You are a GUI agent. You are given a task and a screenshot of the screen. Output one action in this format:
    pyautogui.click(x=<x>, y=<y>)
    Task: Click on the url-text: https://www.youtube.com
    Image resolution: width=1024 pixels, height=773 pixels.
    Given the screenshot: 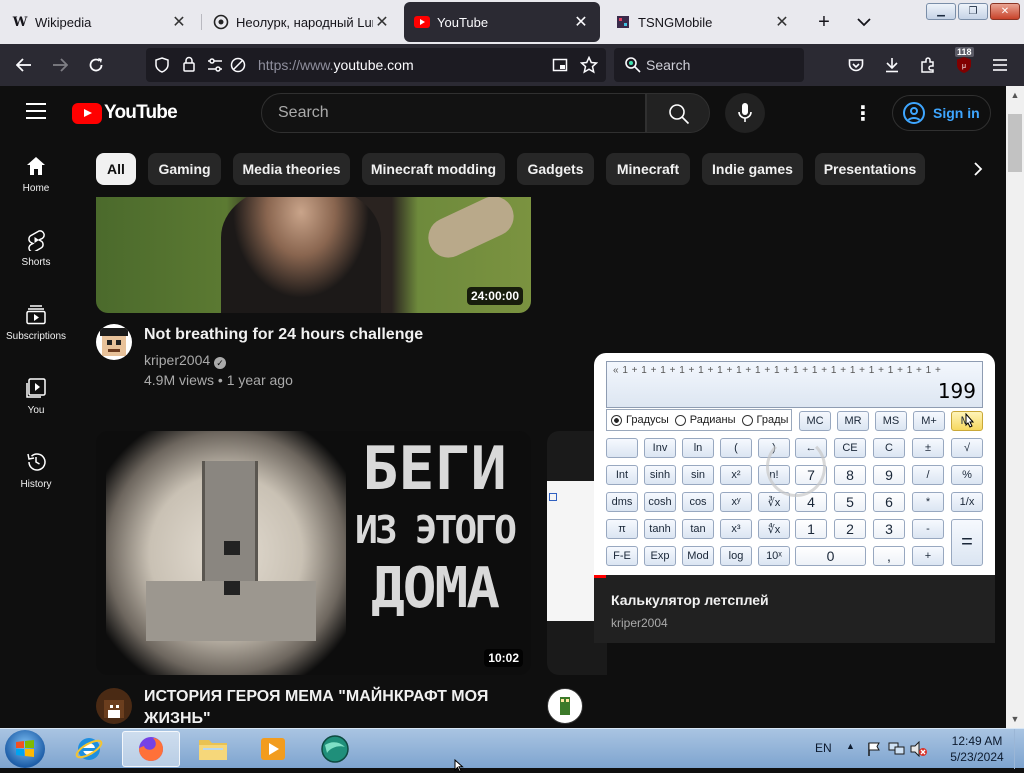 What is the action you would take?
    pyautogui.click(x=336, y=65)
    